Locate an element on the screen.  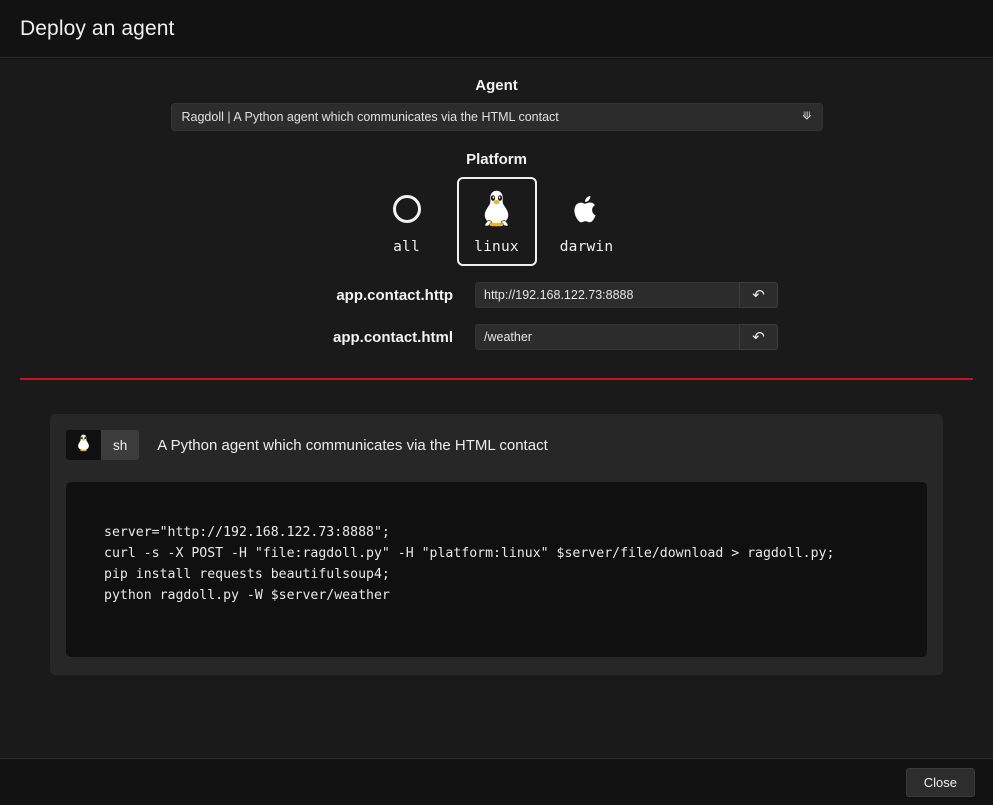
field-input-group-contact-html: ↶ is located at coordinates (626, 337).